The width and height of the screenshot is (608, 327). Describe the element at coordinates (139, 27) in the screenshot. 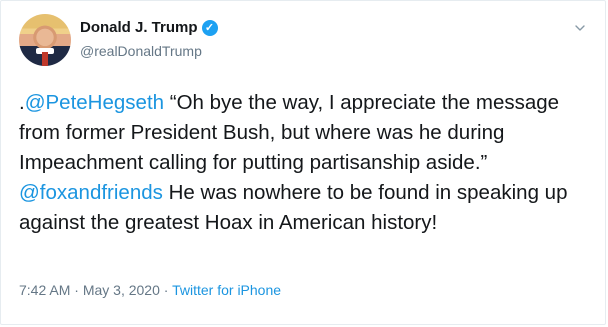

I see `display-name: Donald J. Trump` at that location.